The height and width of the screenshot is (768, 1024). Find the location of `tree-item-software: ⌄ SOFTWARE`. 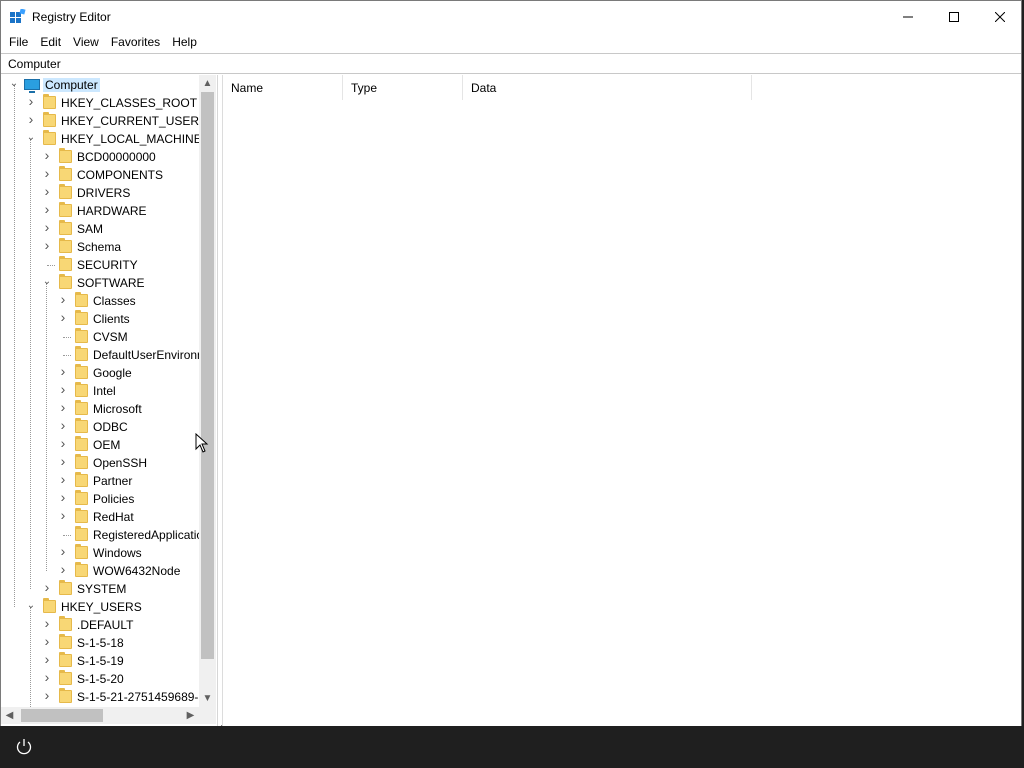

tree-item-software: ⌄ SOFTWARE is located at coordinates (100, 283).